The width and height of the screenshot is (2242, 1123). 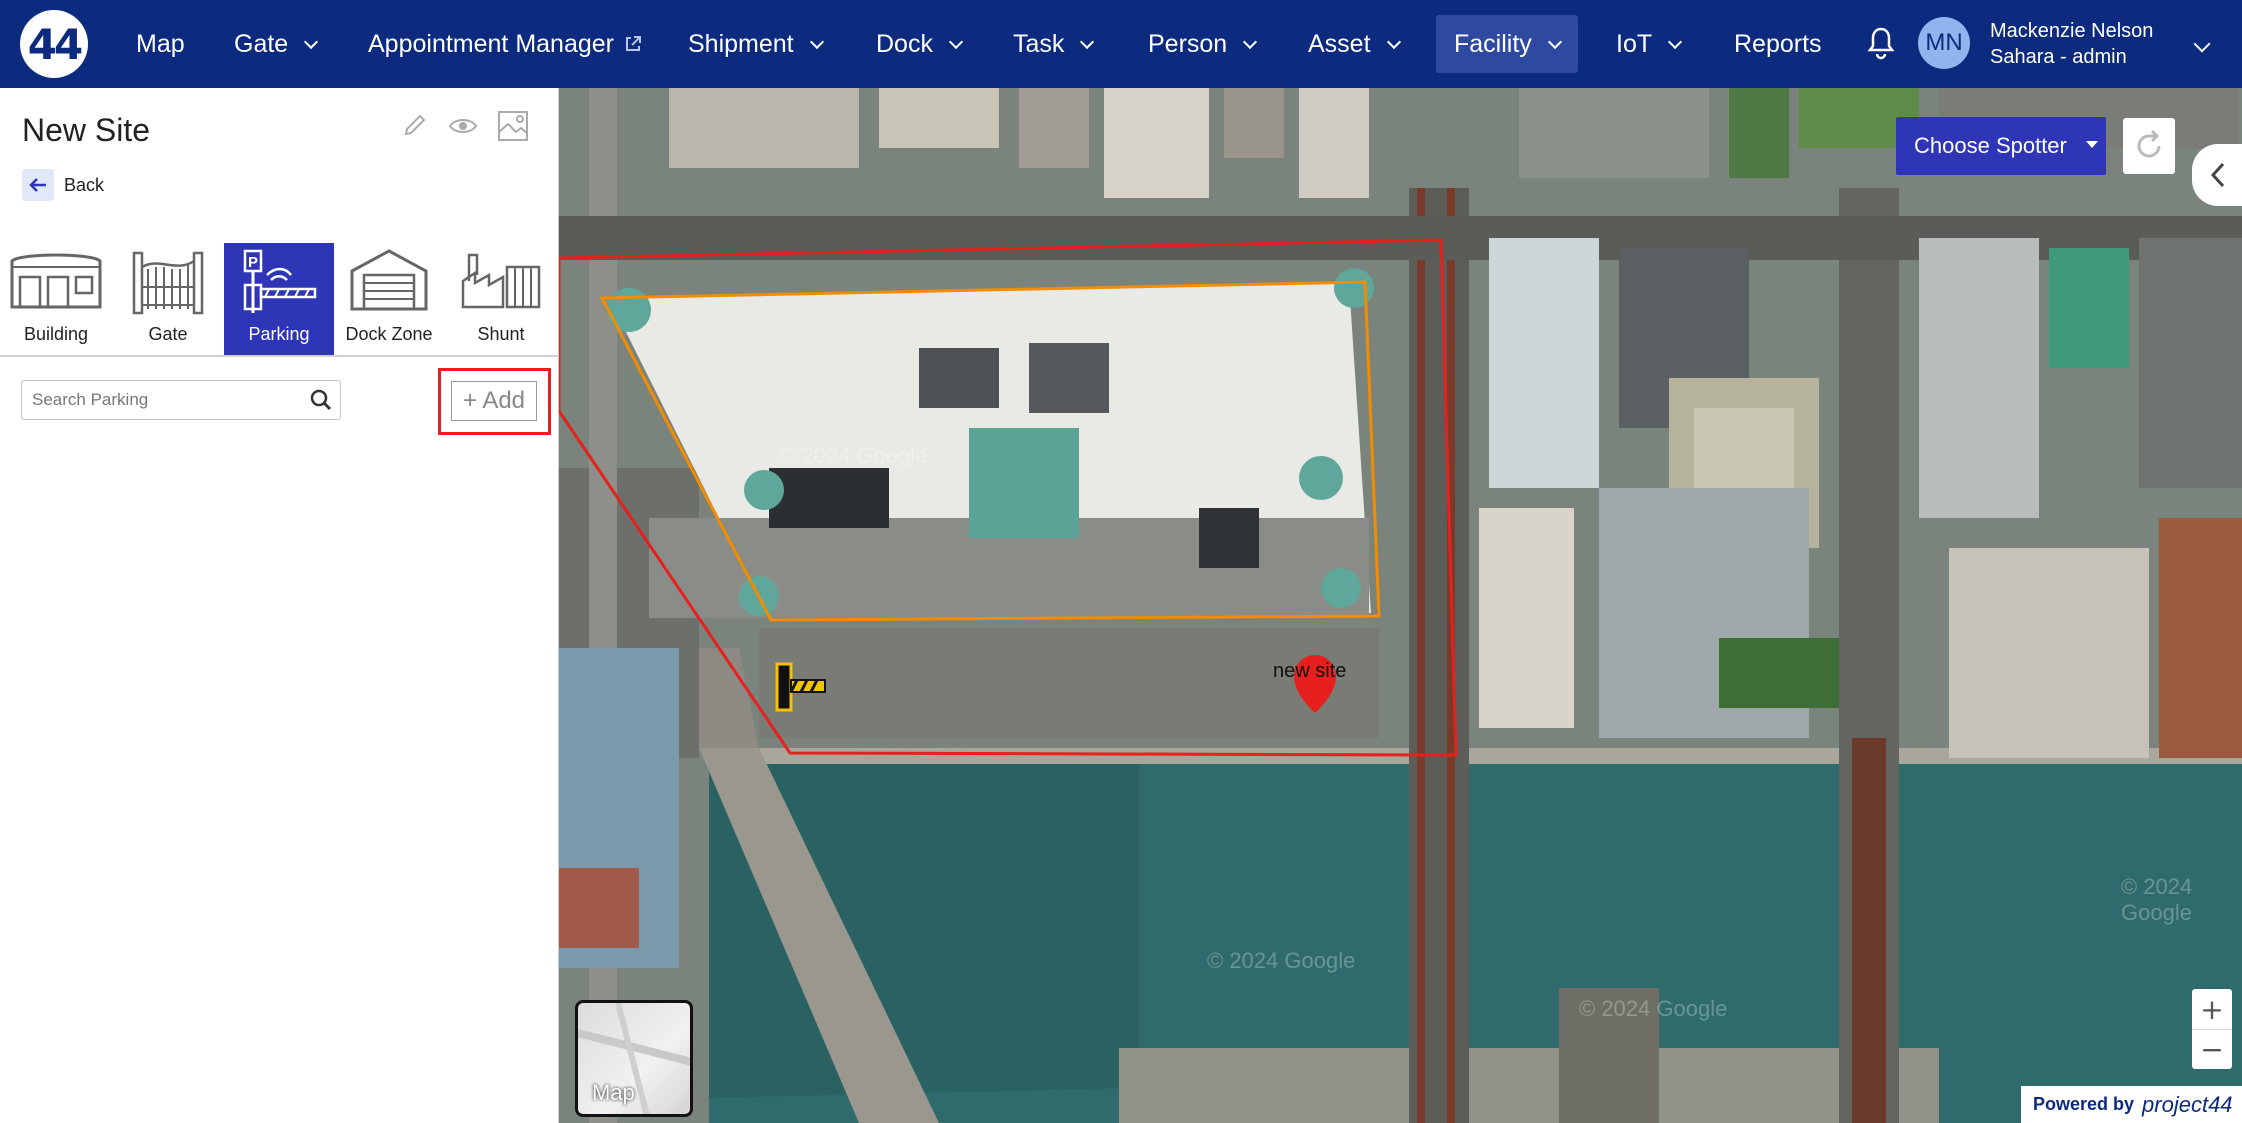 What do you see at coordinates (1944, 43) in the screenshot?
I see `avatar: MN` at bounding box center [1944, 43].